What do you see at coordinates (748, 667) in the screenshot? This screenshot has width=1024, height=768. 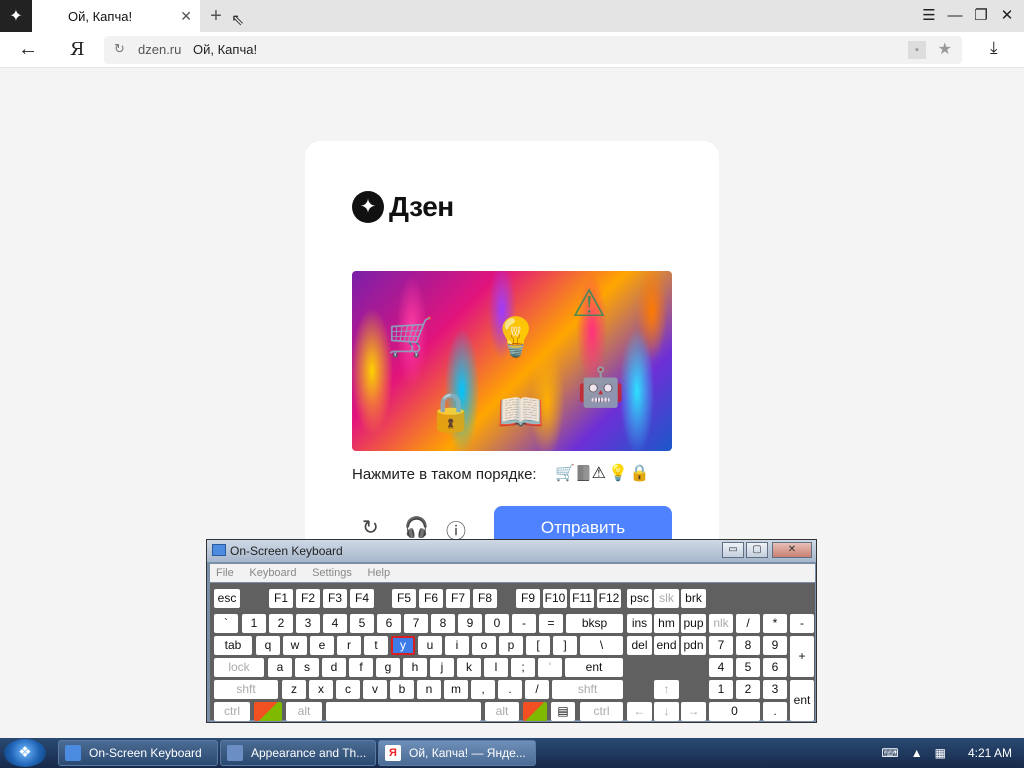 I see `osk-key-n5: 5` at bounding box center [748, 667].